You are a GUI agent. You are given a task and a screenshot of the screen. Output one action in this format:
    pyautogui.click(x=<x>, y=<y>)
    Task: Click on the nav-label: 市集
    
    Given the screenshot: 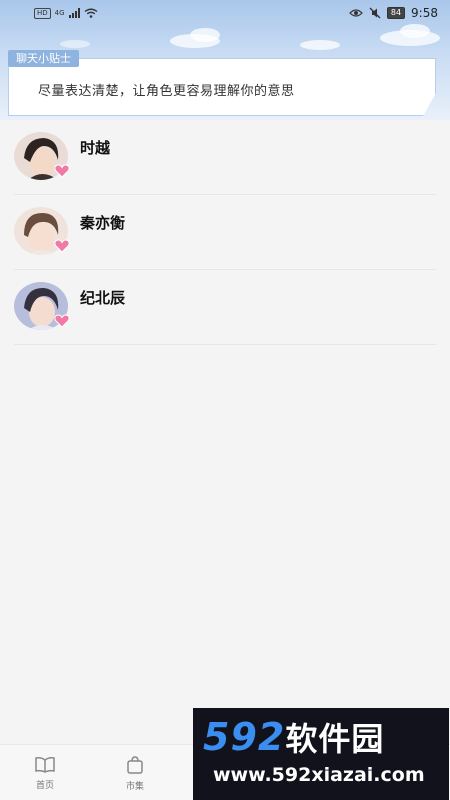 What is the action you would take?
    pyautogui.click(x=134, y=786)
    